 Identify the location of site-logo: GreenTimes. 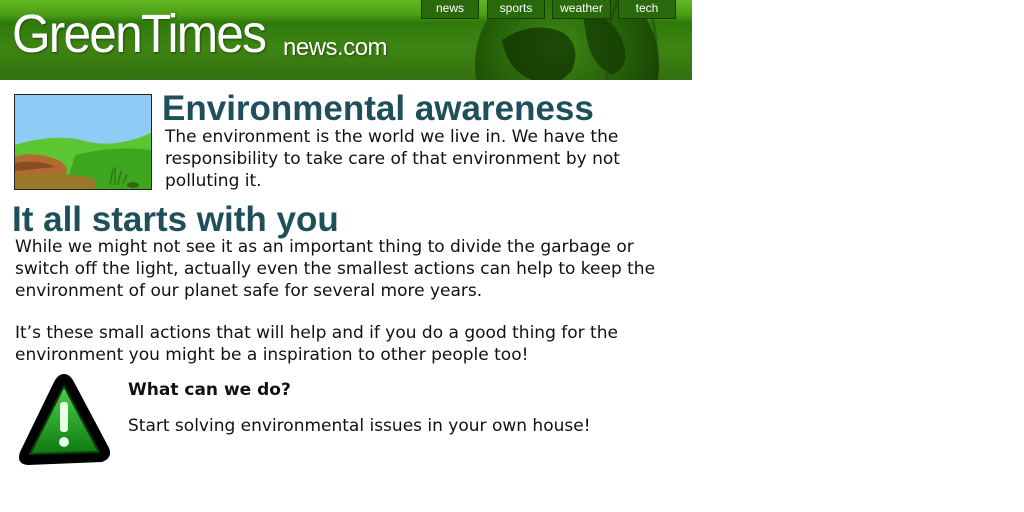
(149, 34).